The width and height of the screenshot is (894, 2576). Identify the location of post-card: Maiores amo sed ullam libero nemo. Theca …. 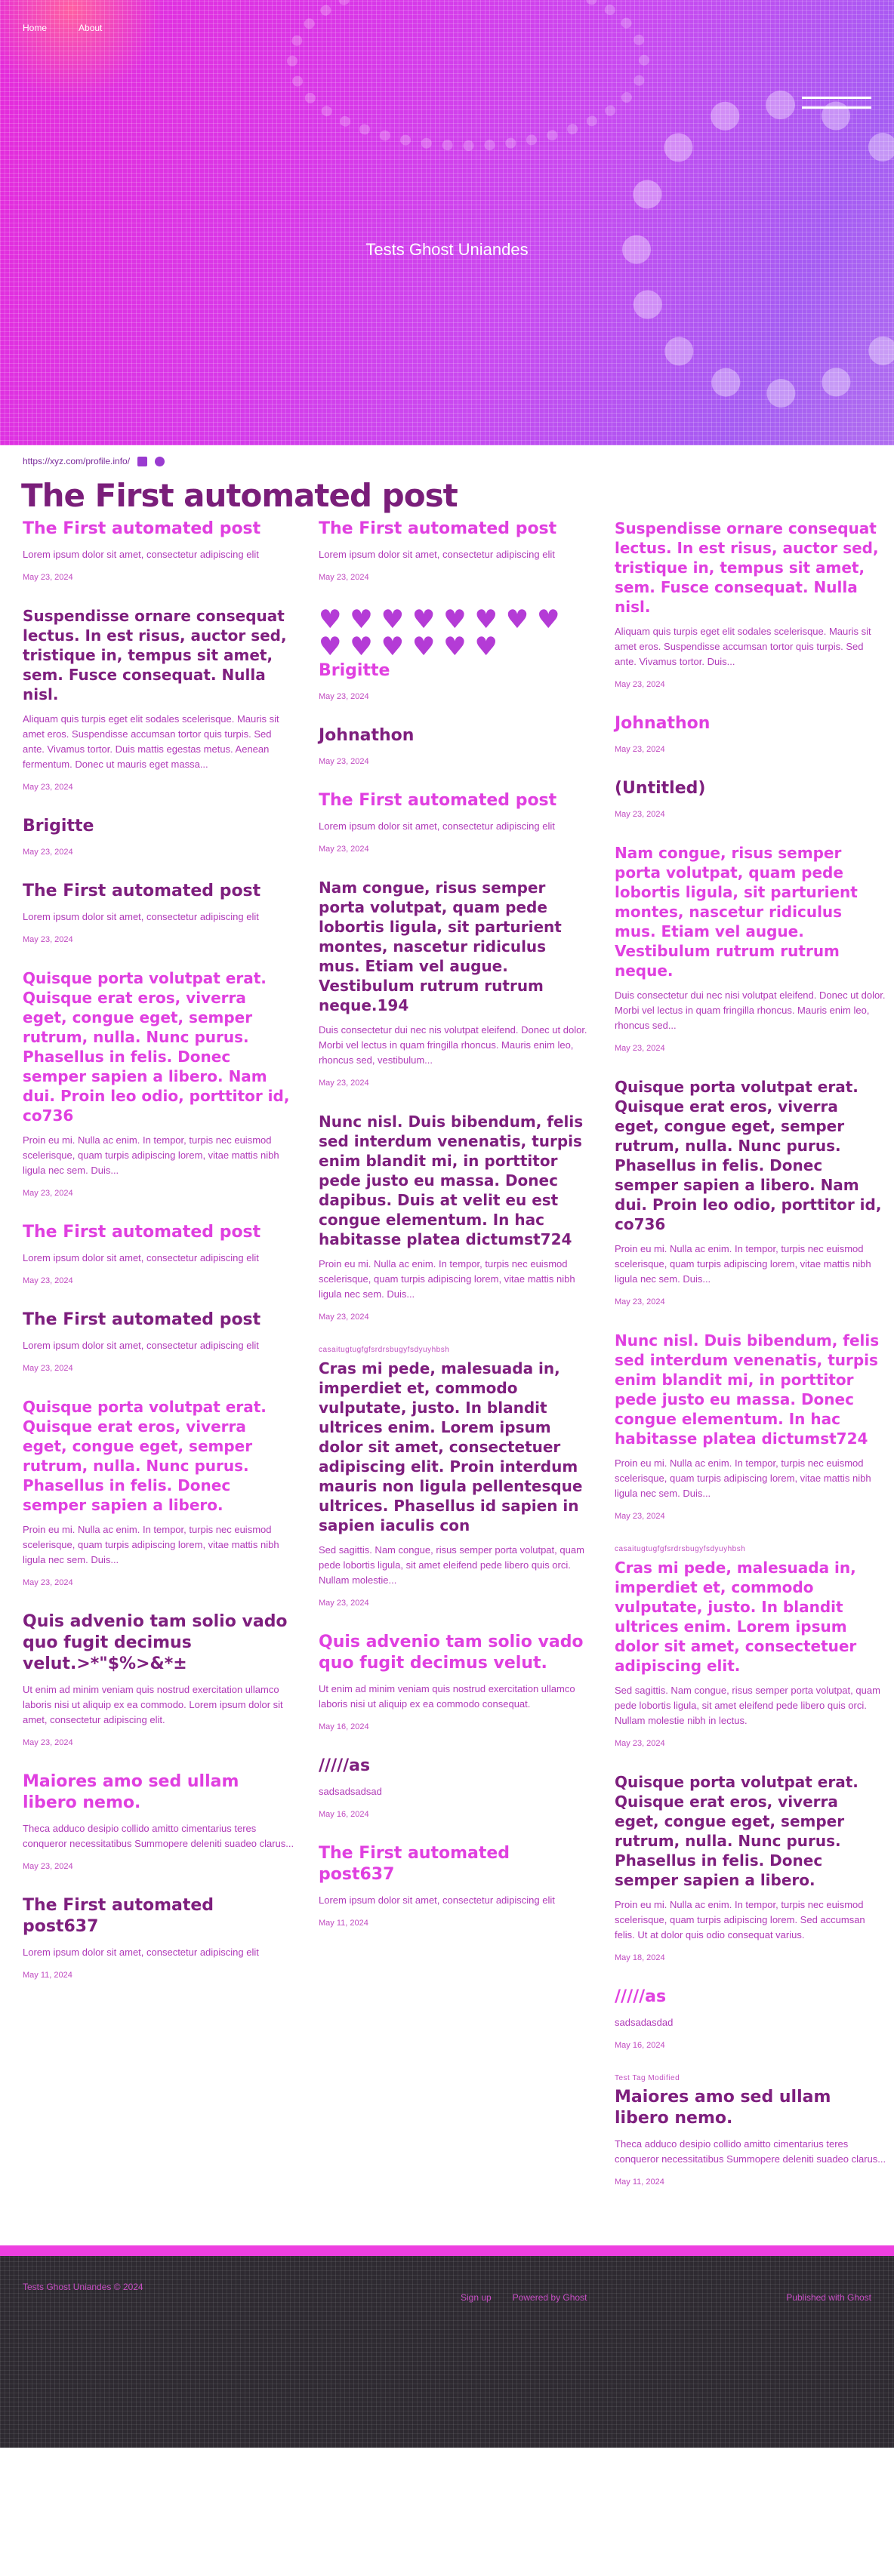
(158, 1823).